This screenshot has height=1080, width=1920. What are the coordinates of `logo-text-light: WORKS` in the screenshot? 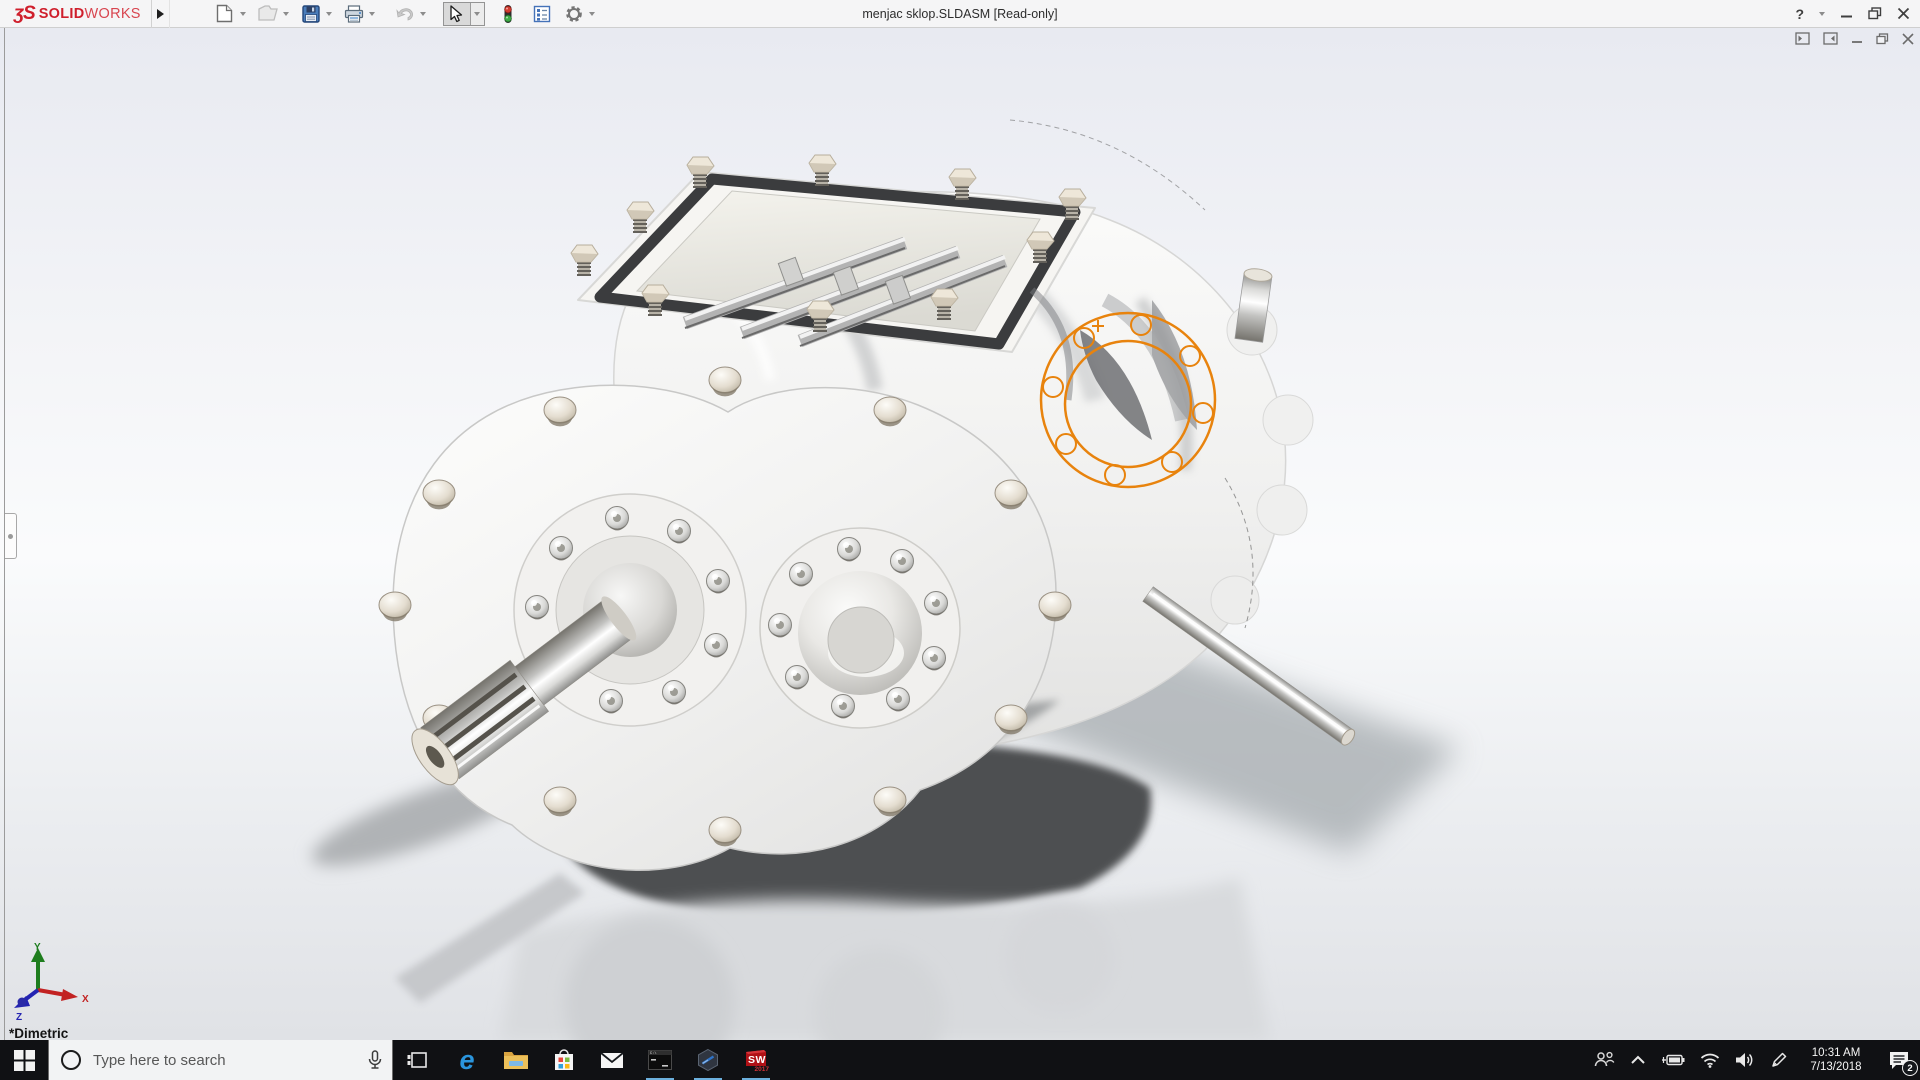 It's located at (112, 13).